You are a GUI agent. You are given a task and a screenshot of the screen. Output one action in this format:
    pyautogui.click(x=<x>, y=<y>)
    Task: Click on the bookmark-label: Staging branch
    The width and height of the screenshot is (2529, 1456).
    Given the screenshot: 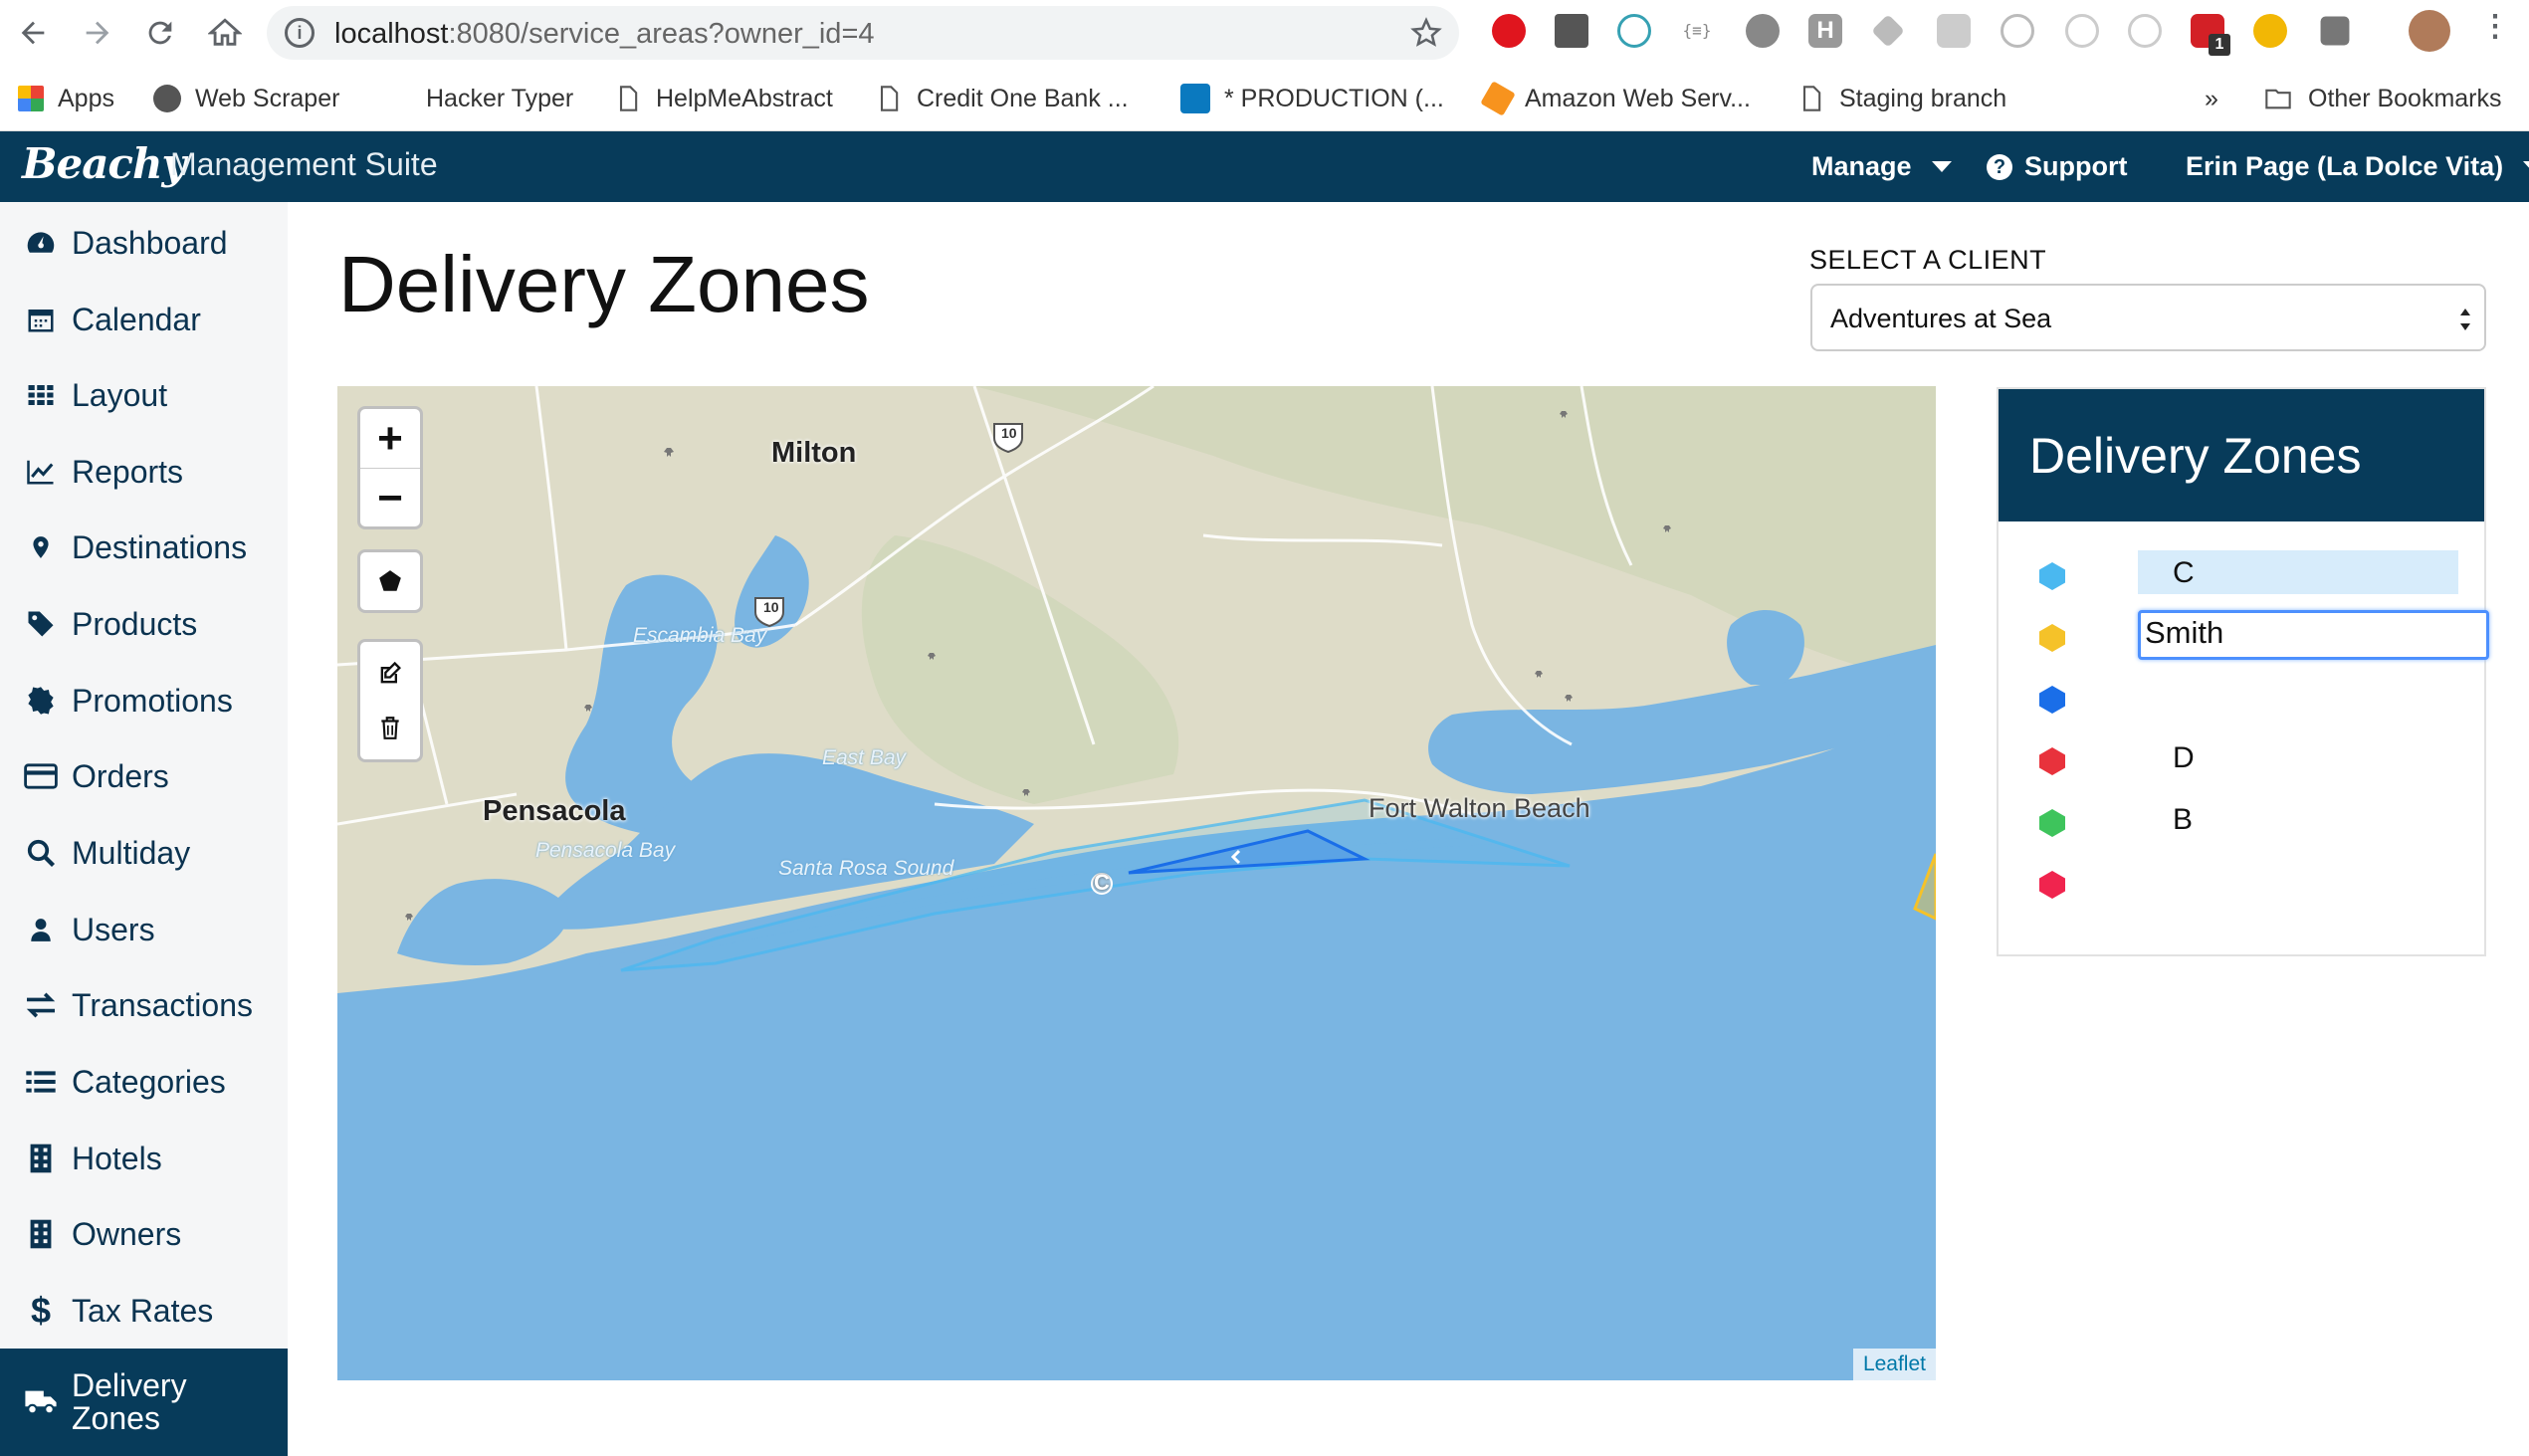 What is the action you would take?
    pyautogui.click(x=1923, y=98)
    